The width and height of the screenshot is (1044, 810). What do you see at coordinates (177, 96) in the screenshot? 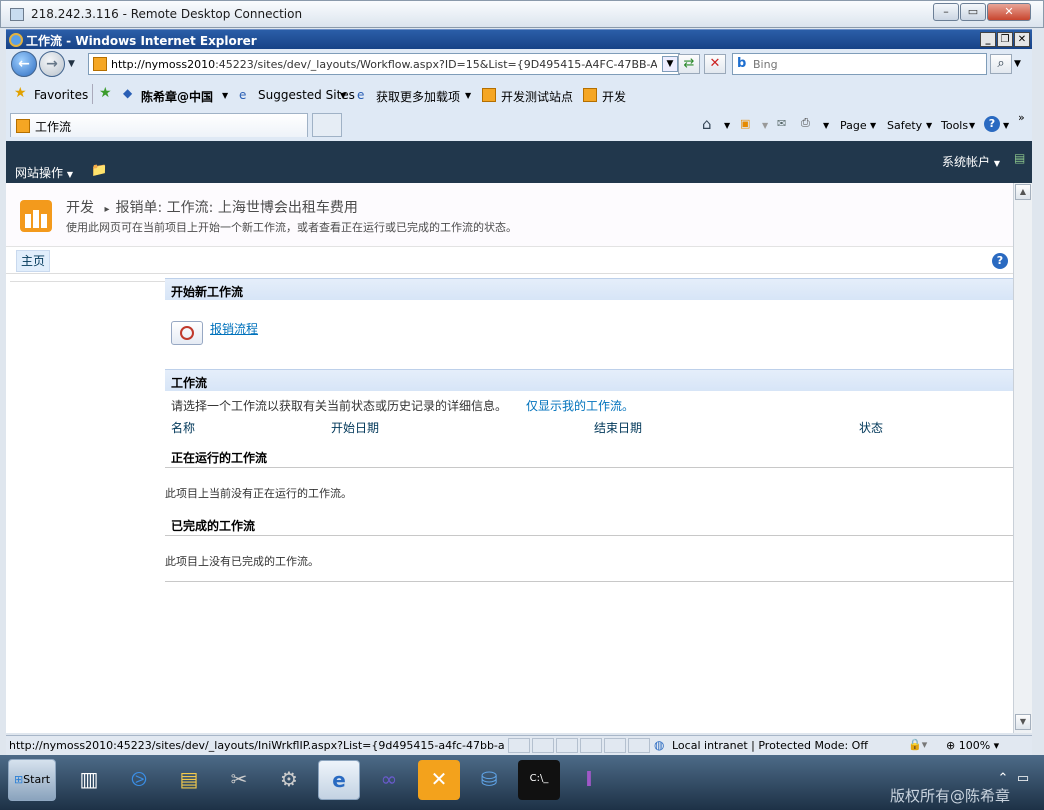
I see `favorite-link-1: 陈希章@中国` at bounding box center [177, 96].